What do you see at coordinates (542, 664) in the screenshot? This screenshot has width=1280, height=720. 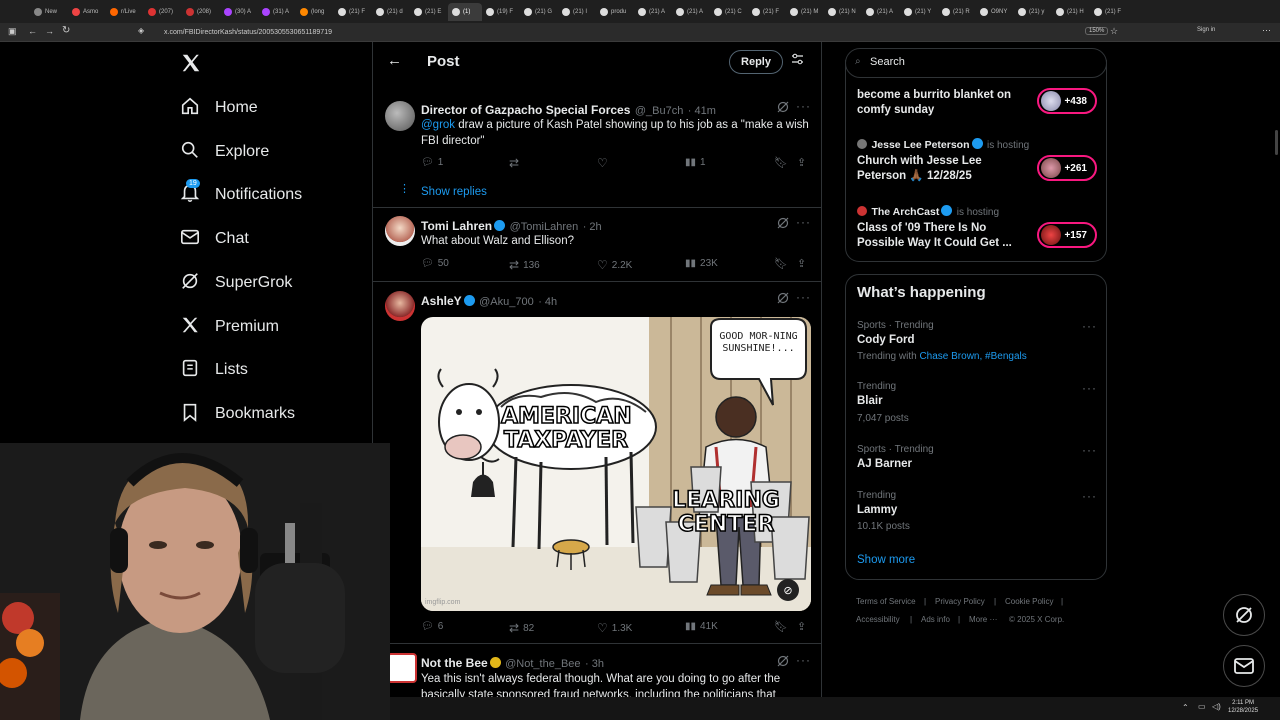 I see `author-handle: @Not_the_Bee` at bounding box center [542, 664].